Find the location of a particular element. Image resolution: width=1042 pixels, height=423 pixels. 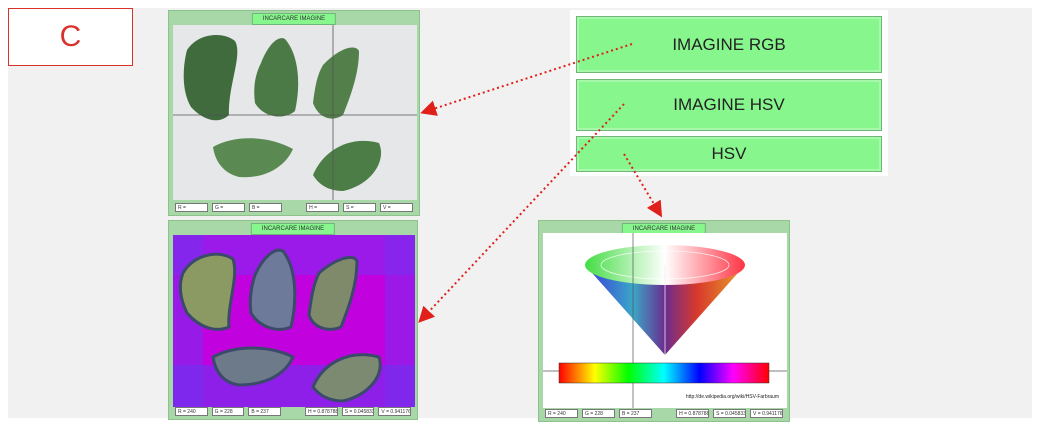

arrow-hsv-cone is located at coordinates (643, 185).